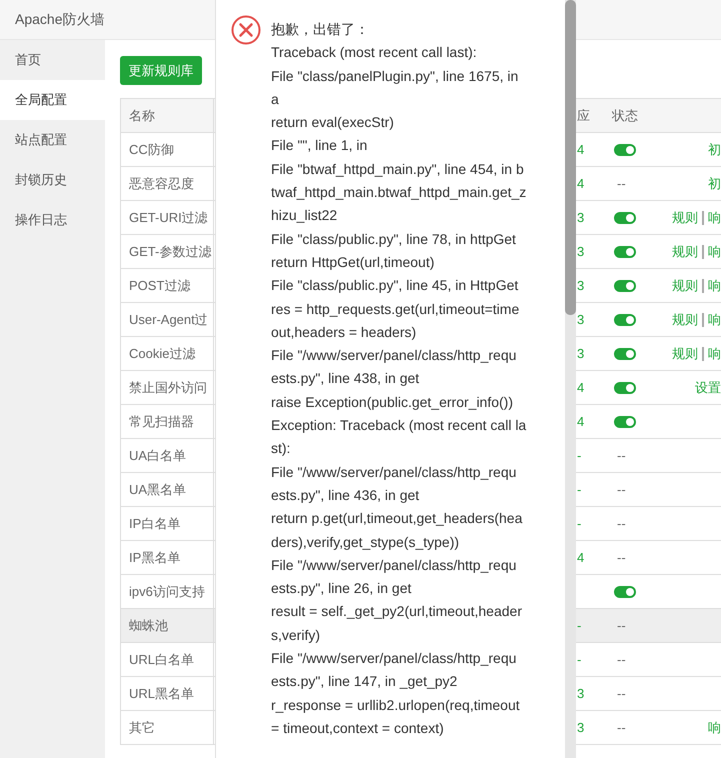  What do you see at coordinates (167, 523) in the screenshot?
I see `table-cell: IP白名单` at bounding box center [167, 523].